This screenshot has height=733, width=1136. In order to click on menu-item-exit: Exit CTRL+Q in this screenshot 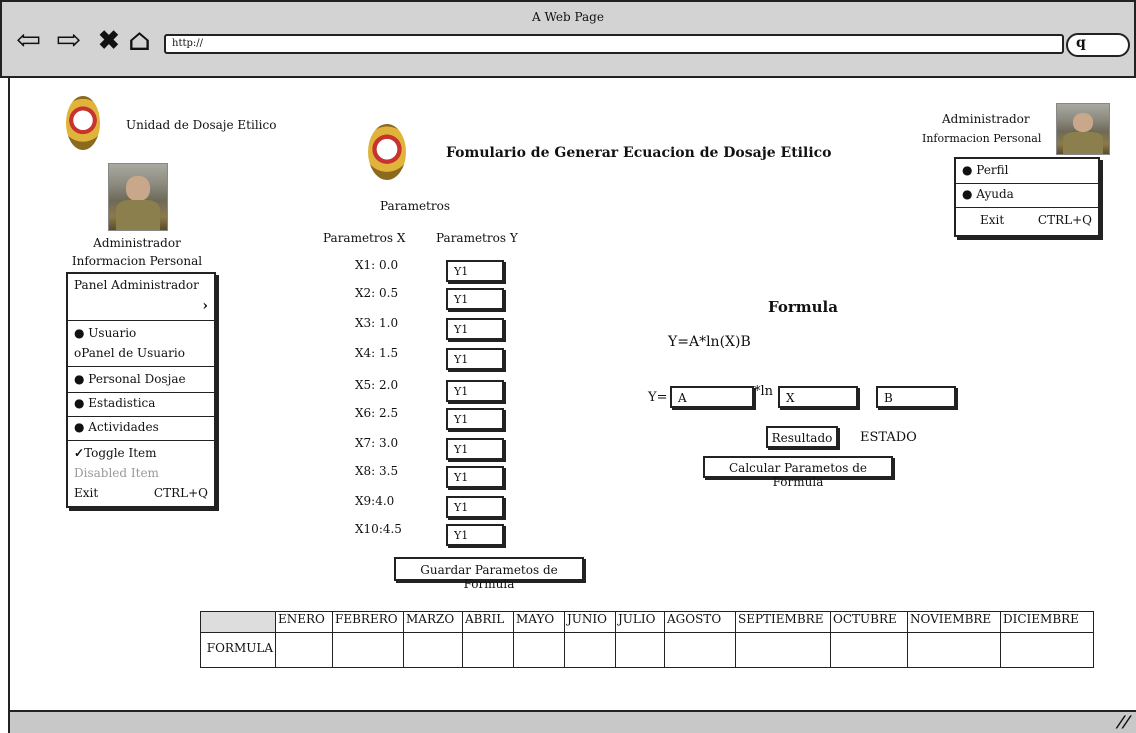, I will do `click(1027, 220)`.